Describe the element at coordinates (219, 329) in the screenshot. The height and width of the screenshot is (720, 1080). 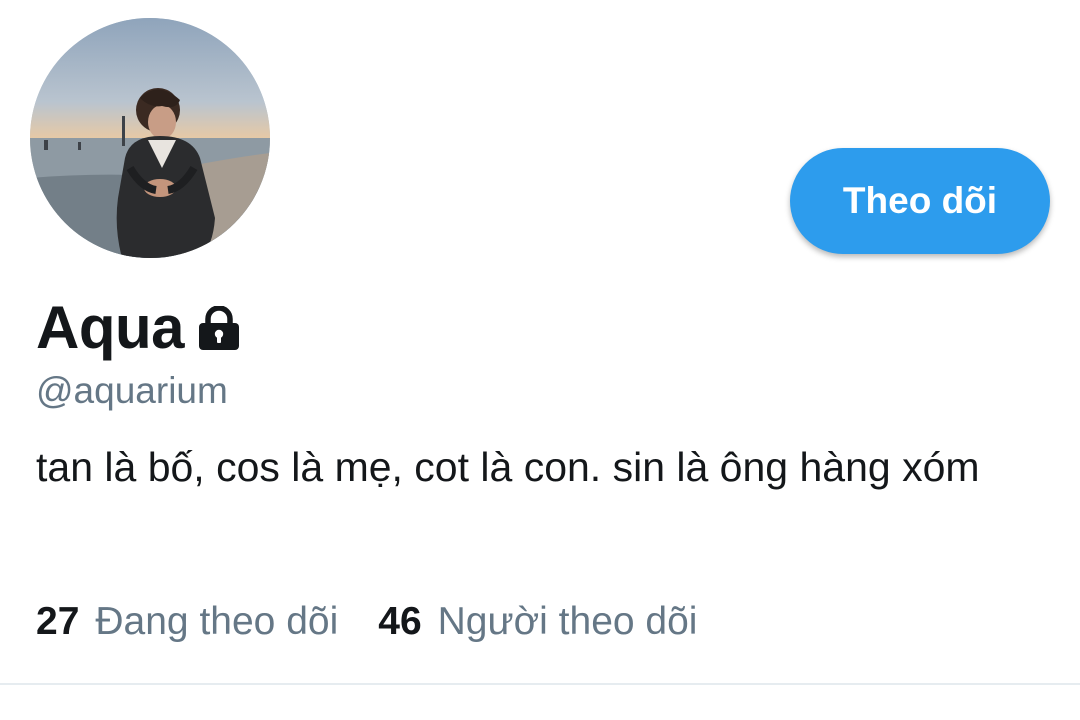
I see `lock-icon` at that location.